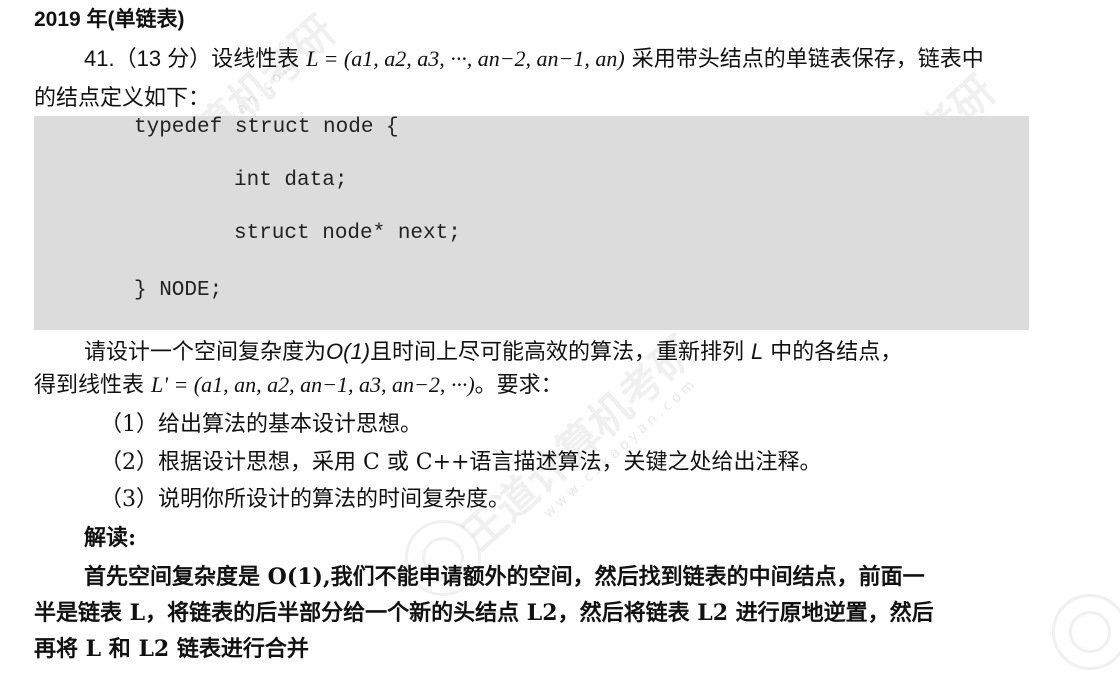 This screenshot has width=1120, height=673. I want to click on question-score: （13 分）, so click(163, 58).